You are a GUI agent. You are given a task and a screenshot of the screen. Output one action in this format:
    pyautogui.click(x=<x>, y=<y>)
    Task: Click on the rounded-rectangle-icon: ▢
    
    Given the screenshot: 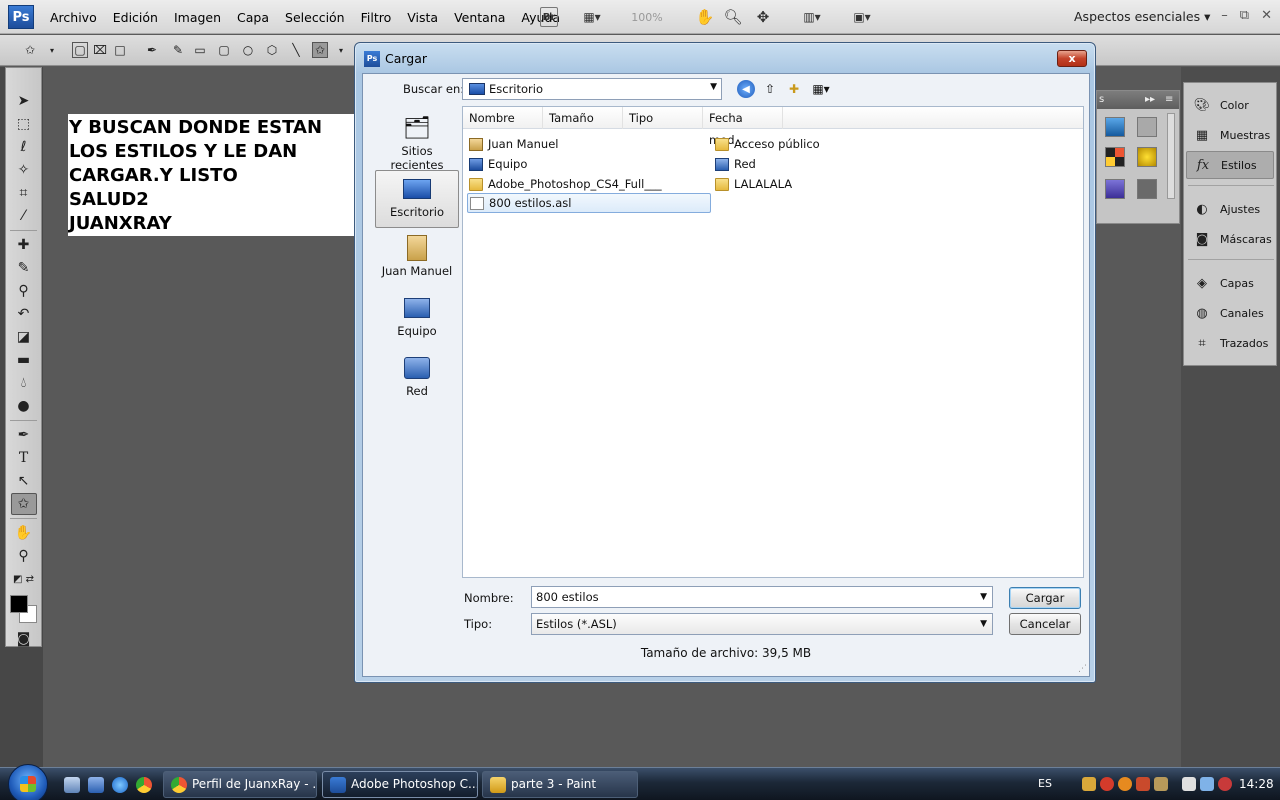 What is the action you would take?
    pyautogui.click(x=224, y=50)
    